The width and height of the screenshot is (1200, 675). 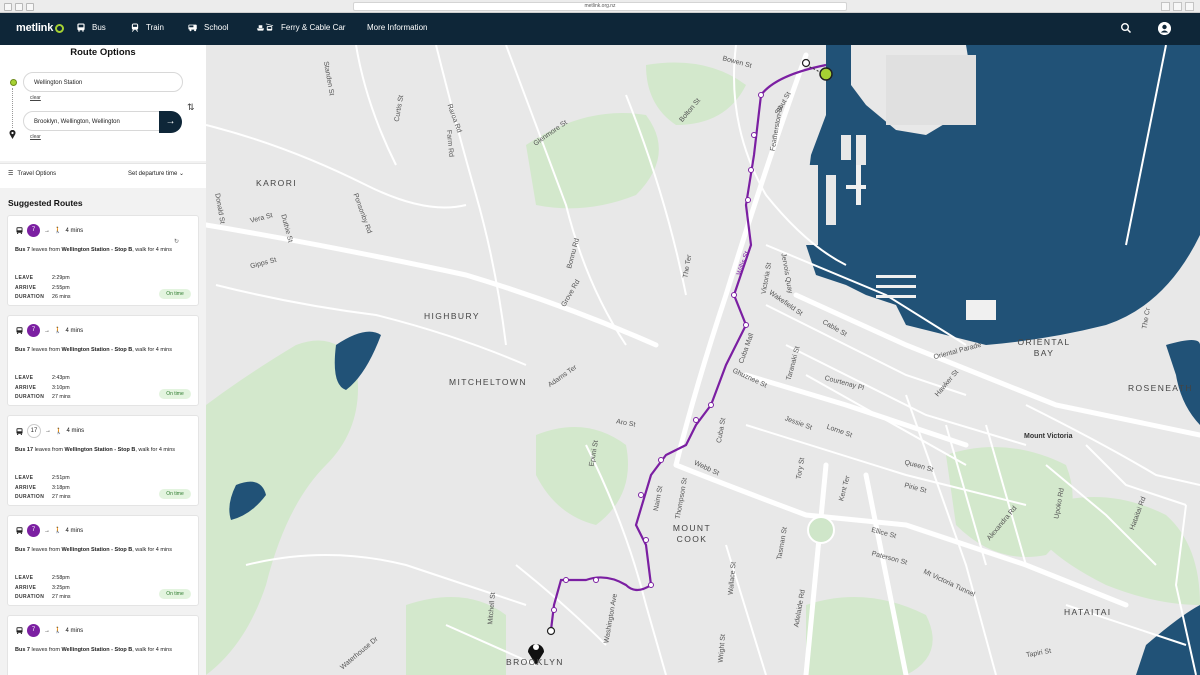 I want to click on school-bus-icon, so click(x=192, y=28).